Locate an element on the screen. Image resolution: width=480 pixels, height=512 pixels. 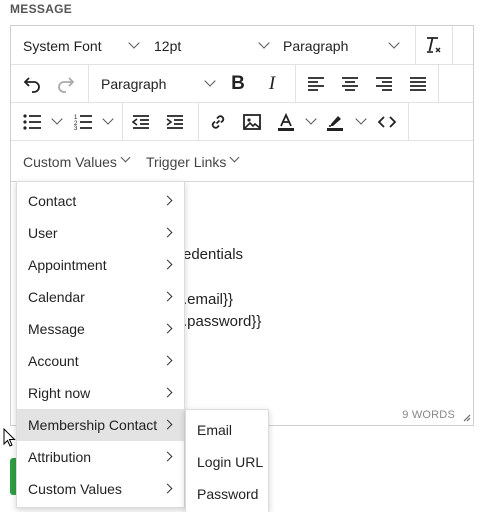
block-format-dropdown: Paragraph is located at coordinates (154, 83).